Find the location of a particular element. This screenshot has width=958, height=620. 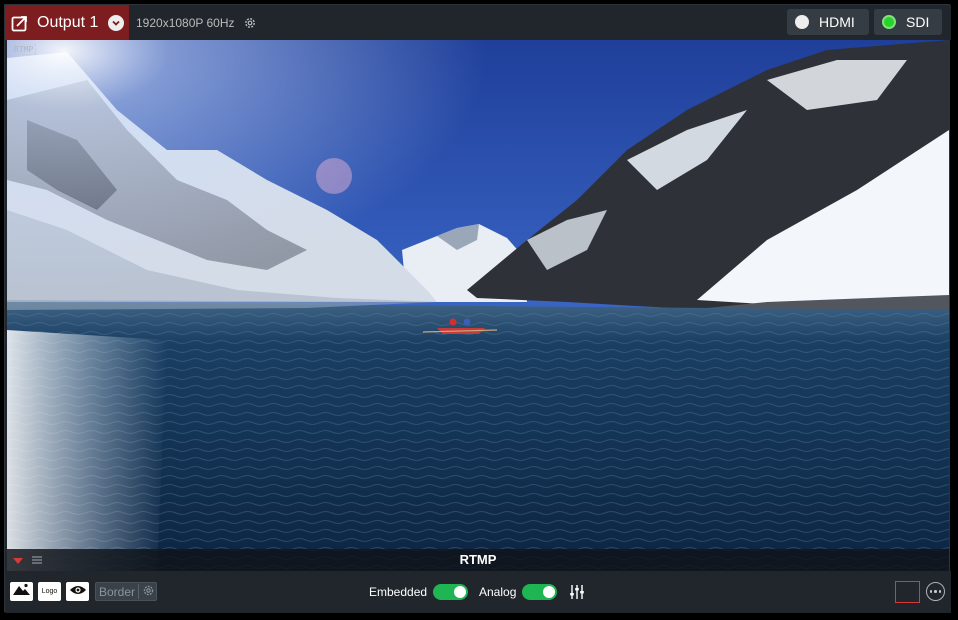

border-button: Border is located at coordinates (126, 591).